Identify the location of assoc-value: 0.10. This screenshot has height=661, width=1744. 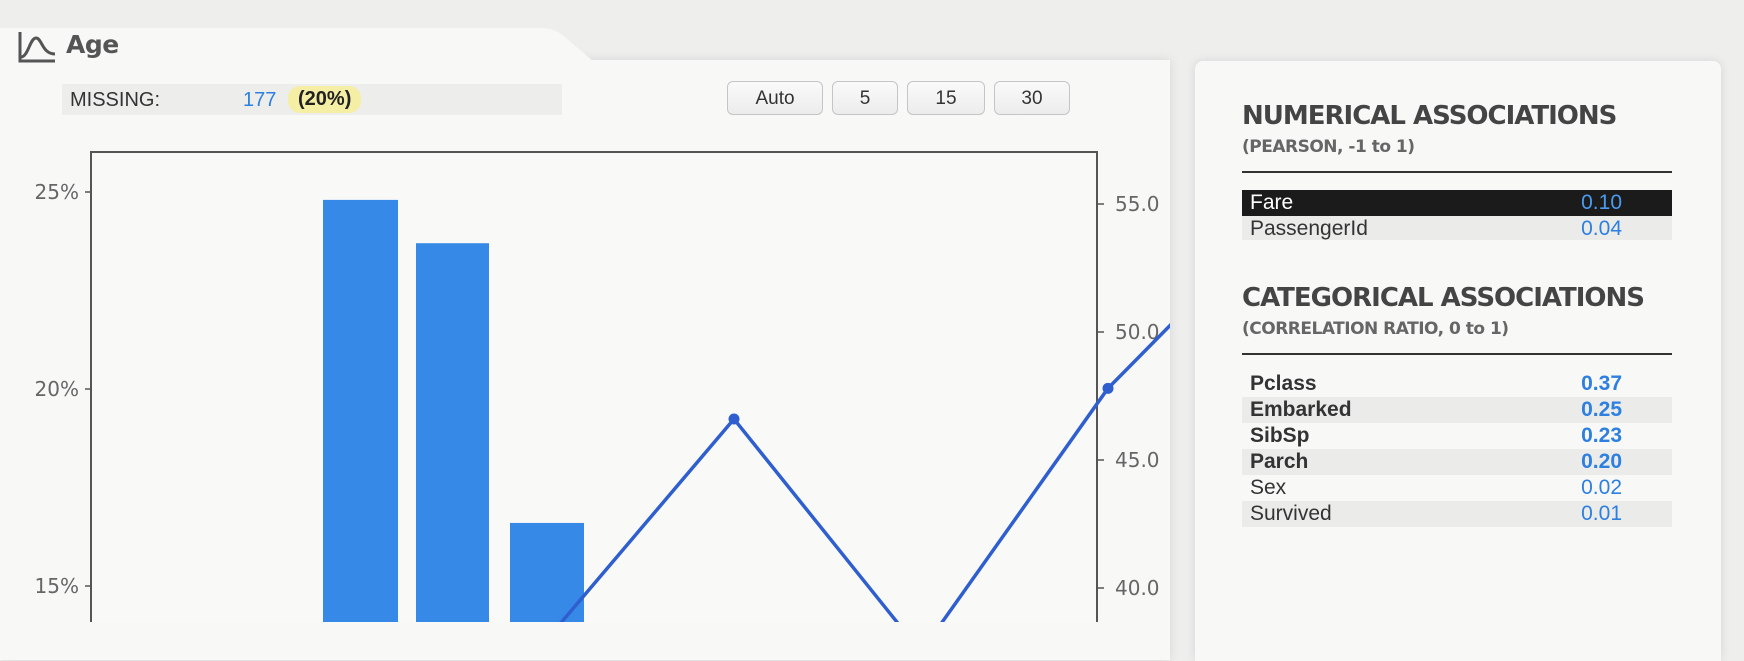
(1601, 202).